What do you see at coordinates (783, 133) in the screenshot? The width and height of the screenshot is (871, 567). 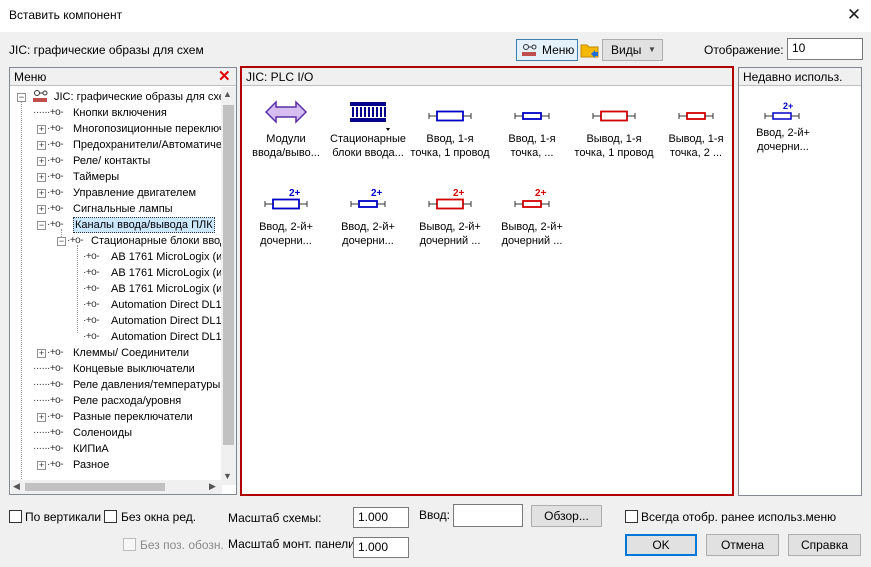 I see `recent-item-line1: Ввод, 2-й+` at bounding box center [783, 133].